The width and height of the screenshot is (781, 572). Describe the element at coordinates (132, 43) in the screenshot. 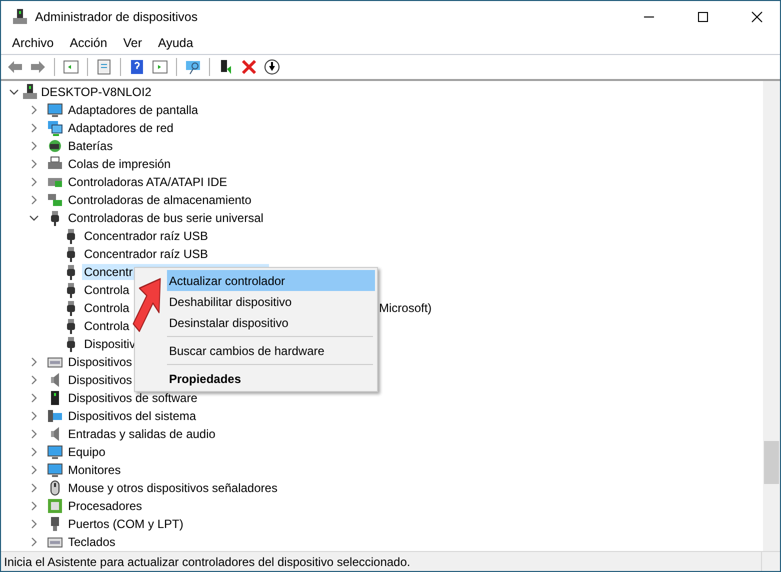

I see `menu-item: Ver` at that location.